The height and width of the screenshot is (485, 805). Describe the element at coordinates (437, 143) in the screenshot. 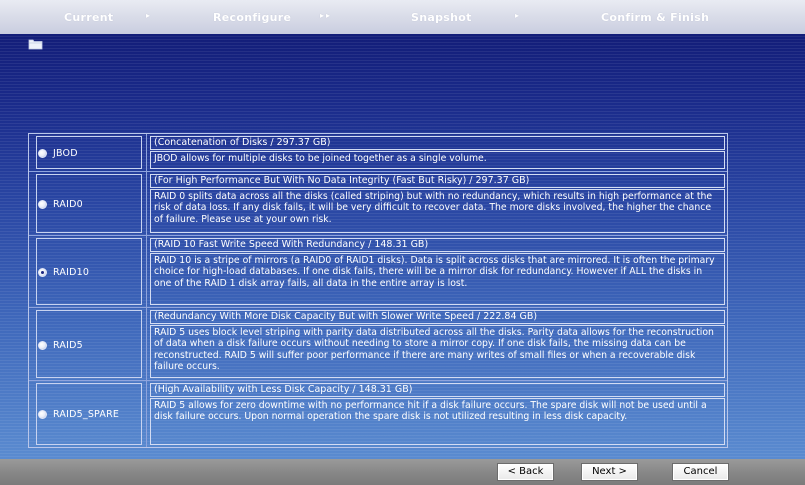

I see `option-headline: (Concatenation of Disks / 297.37 GB)` at that location.